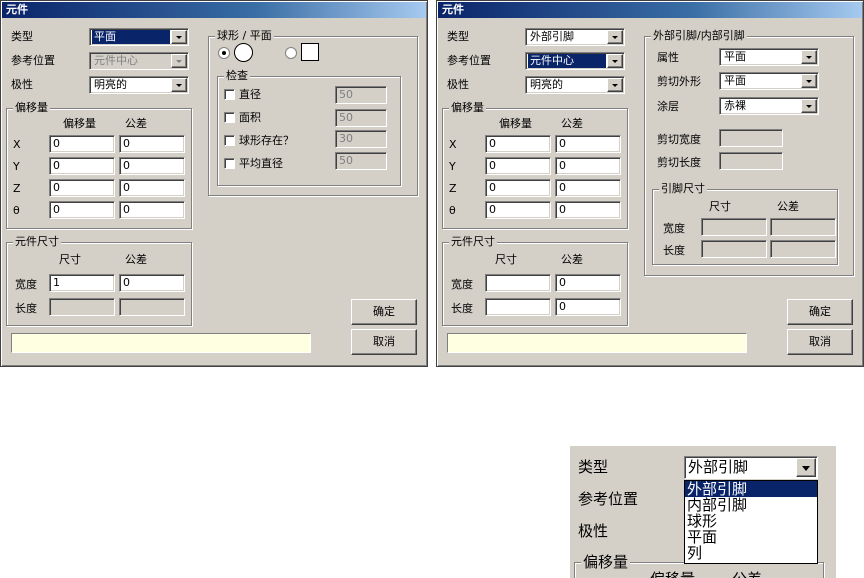 The width and height of the screenshot is (864, 578). I want to click on type-select: 平面, so click(139, 37).